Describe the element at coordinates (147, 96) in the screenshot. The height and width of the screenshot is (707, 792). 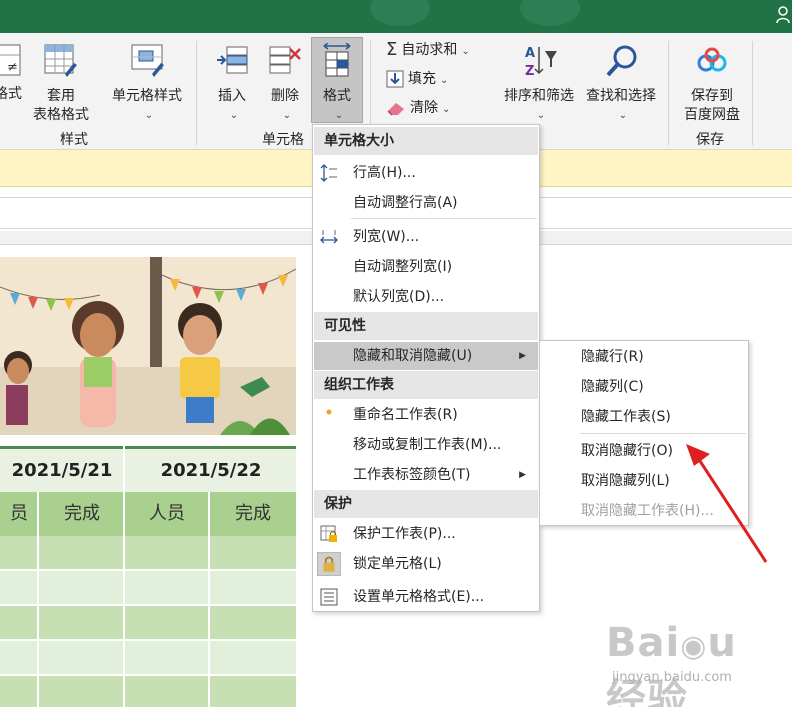
I see `cell-styles-label: 单元格样式` at that location.